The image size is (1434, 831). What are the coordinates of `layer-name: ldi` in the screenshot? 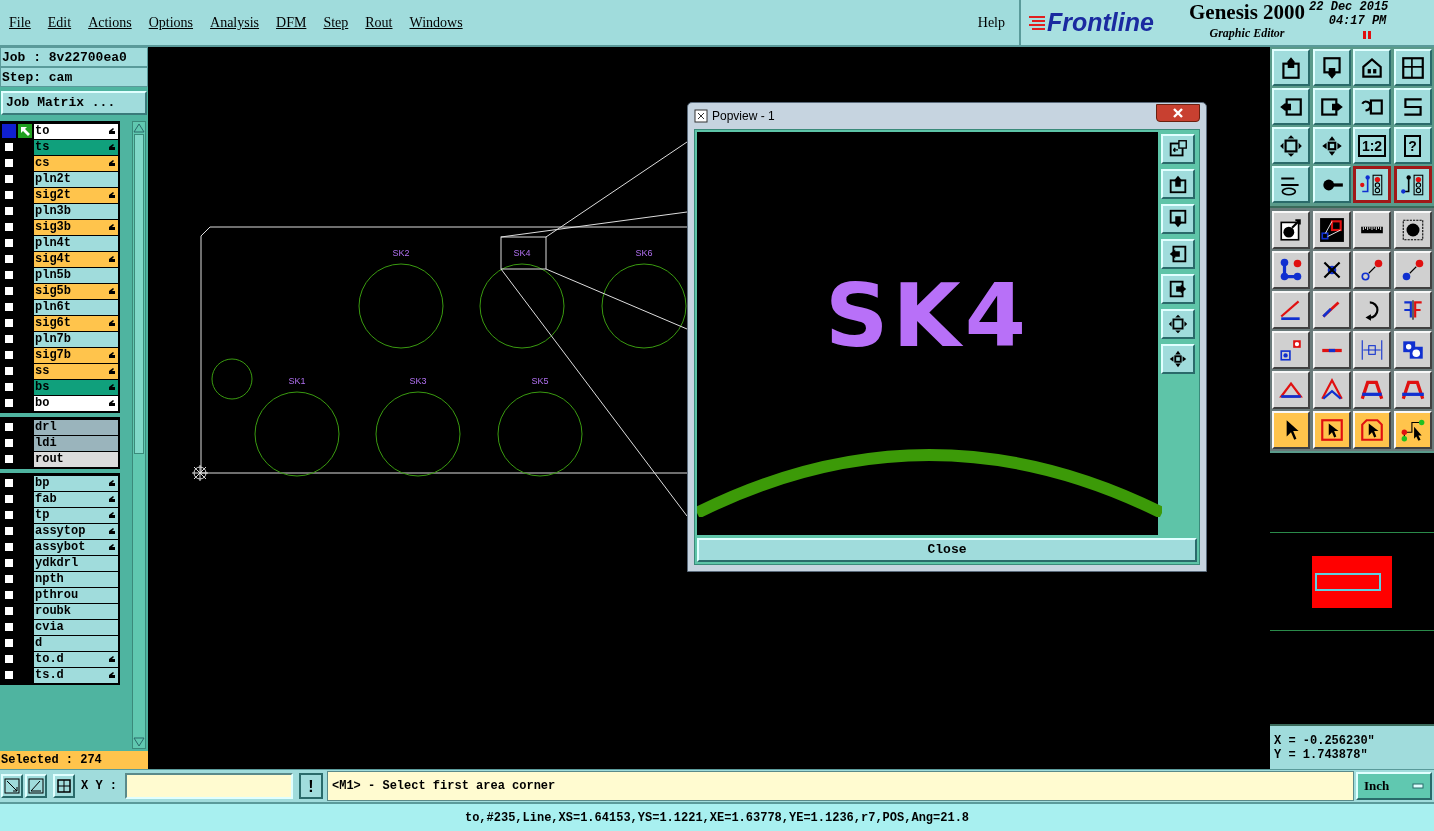 It's located at (76, 443).